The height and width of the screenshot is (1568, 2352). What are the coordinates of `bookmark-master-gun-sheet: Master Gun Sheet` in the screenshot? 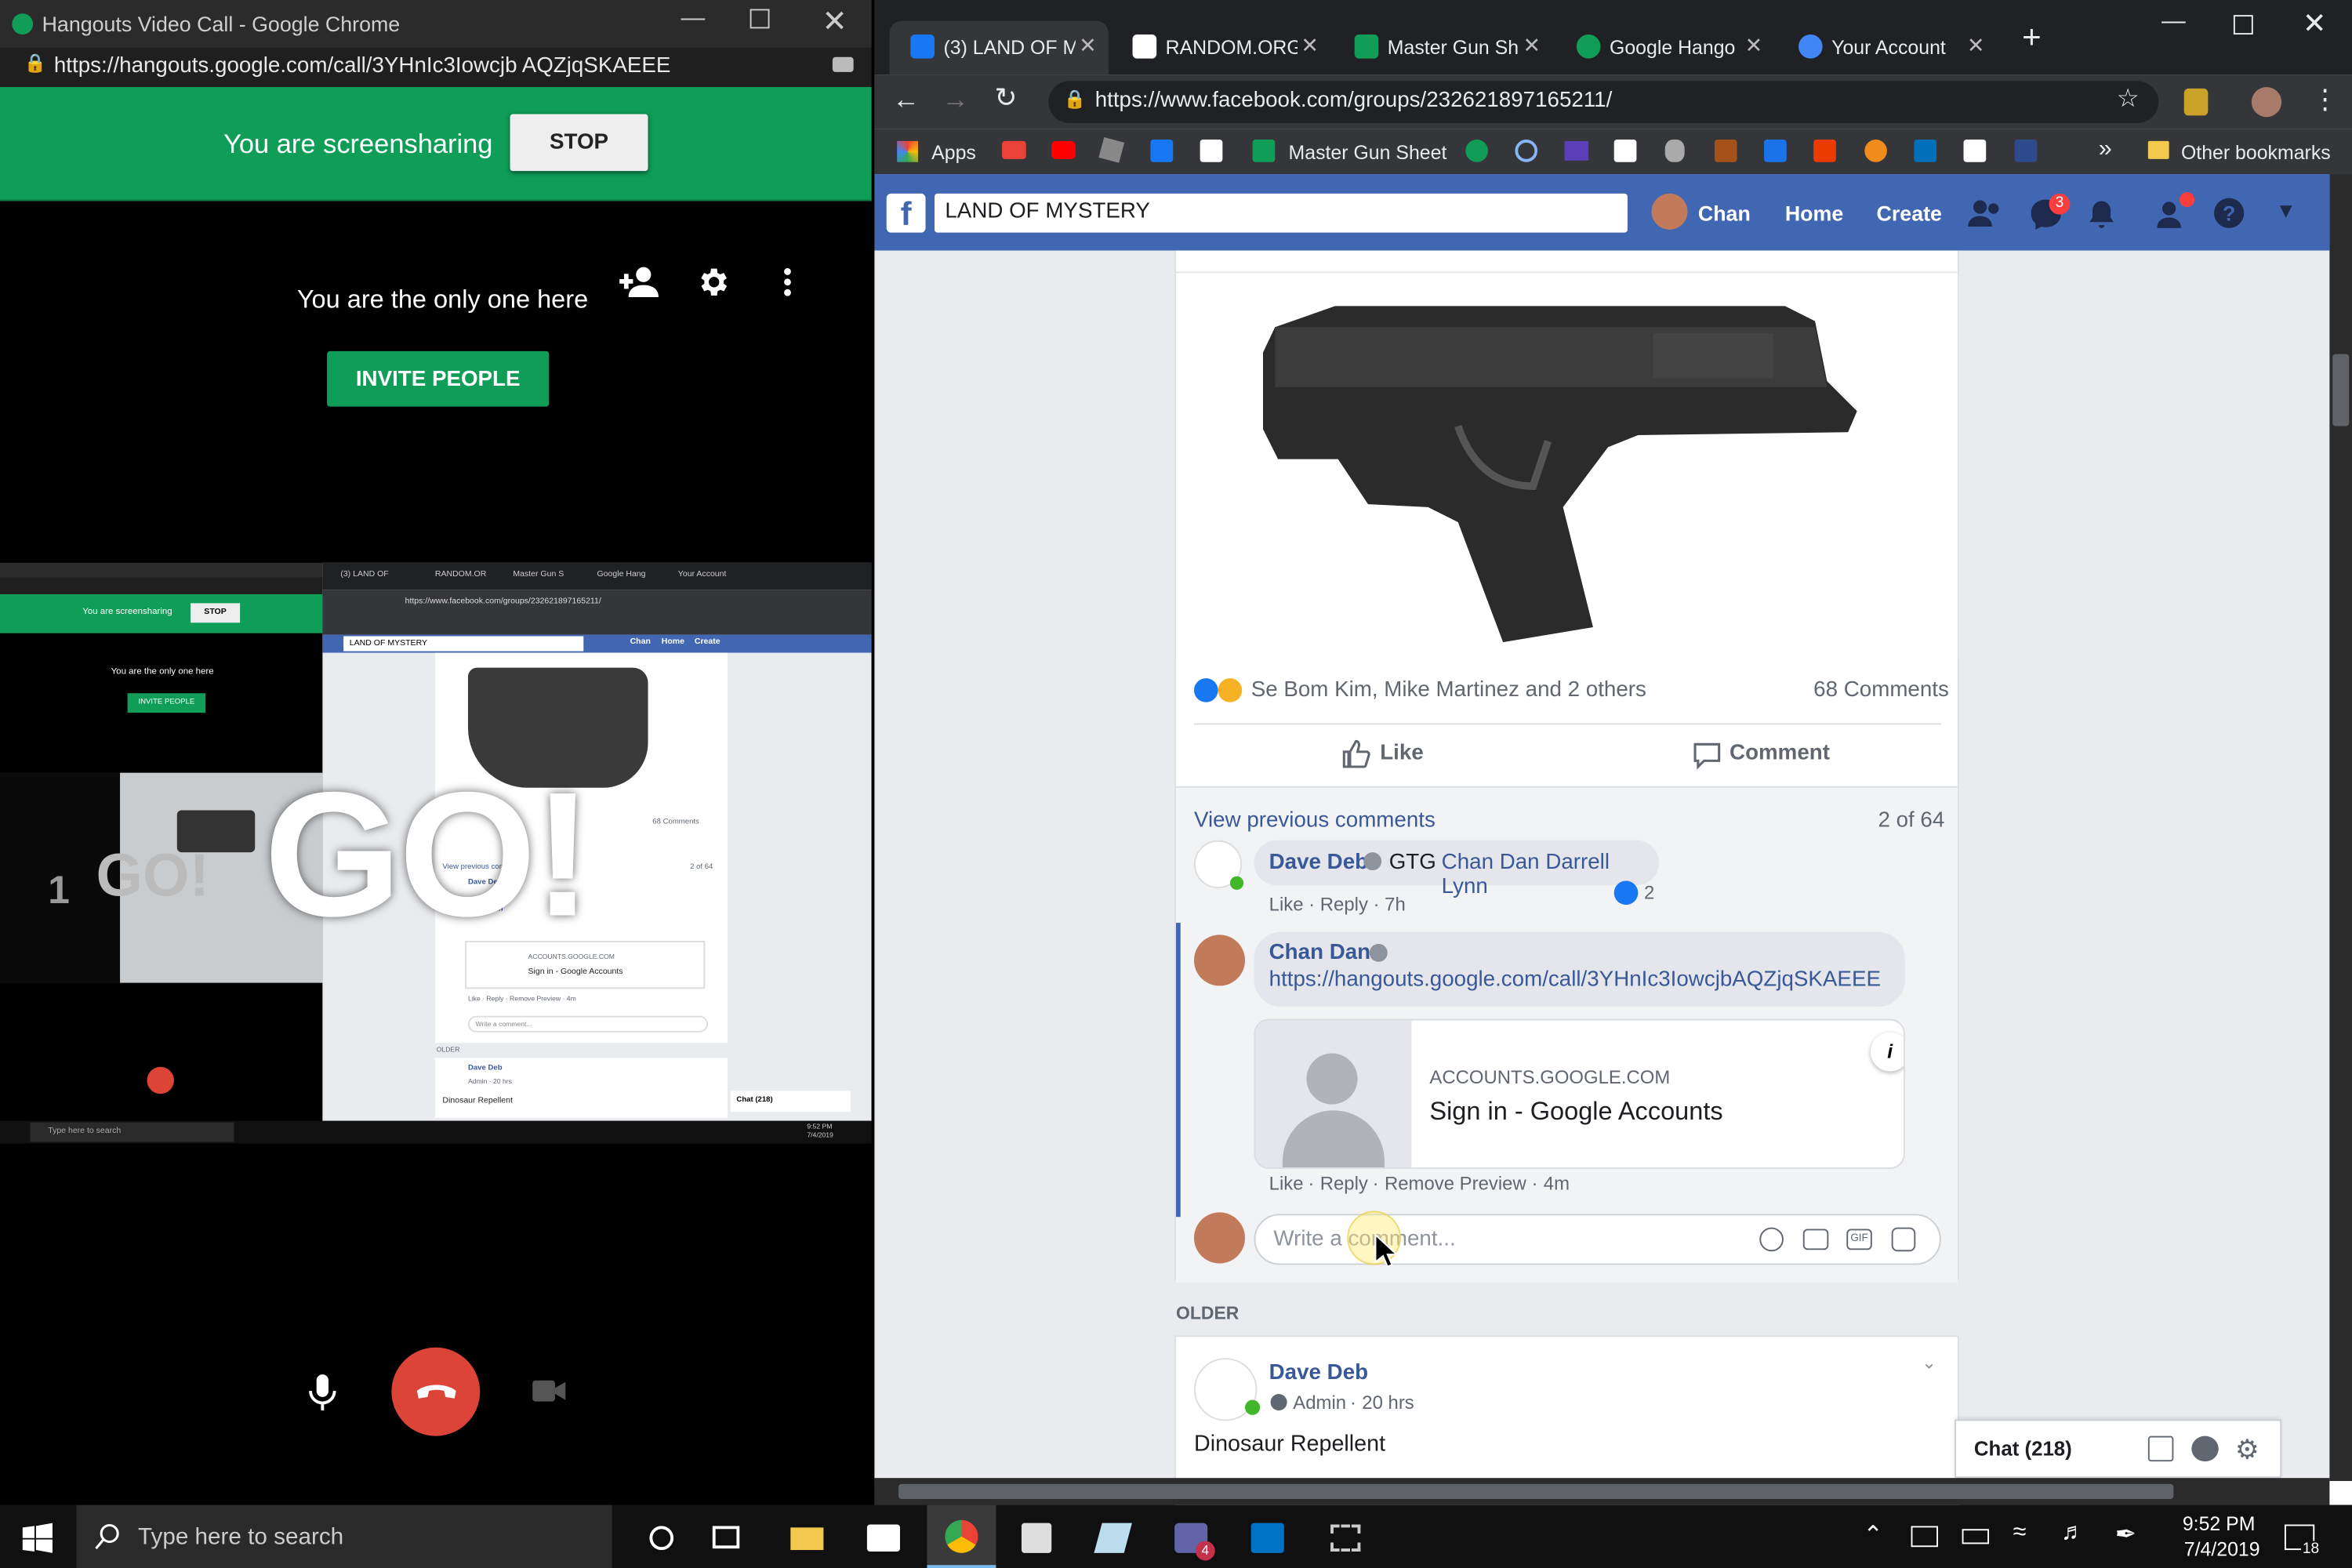 It's located at (1368, 152).